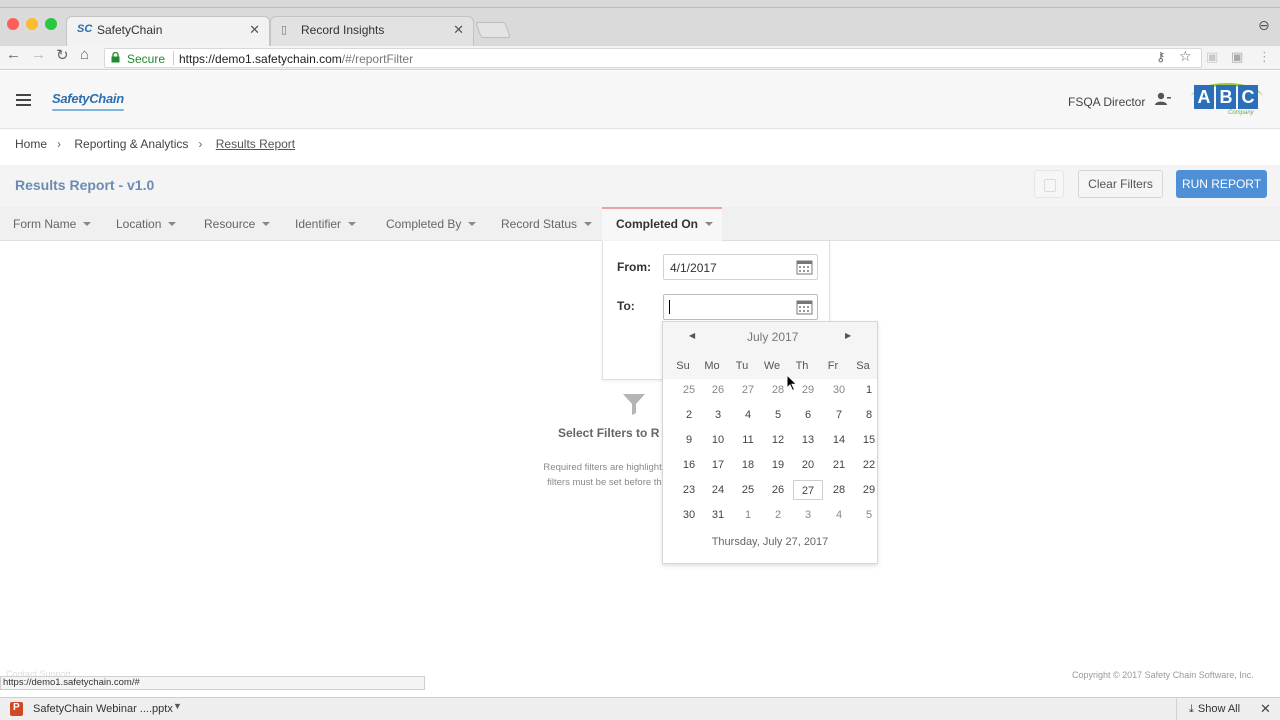  Describe the element at coordinates (839, 490) in the screenshot. I see `calendar-day: 28` at that location.